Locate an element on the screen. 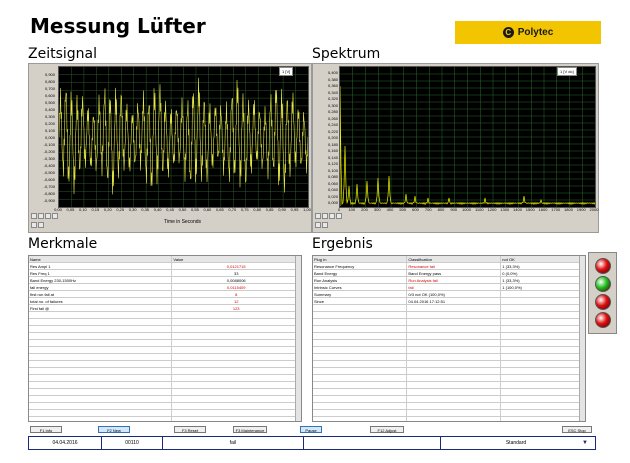  y-tick-label: 0,280 is located at coordinates (332, 111).